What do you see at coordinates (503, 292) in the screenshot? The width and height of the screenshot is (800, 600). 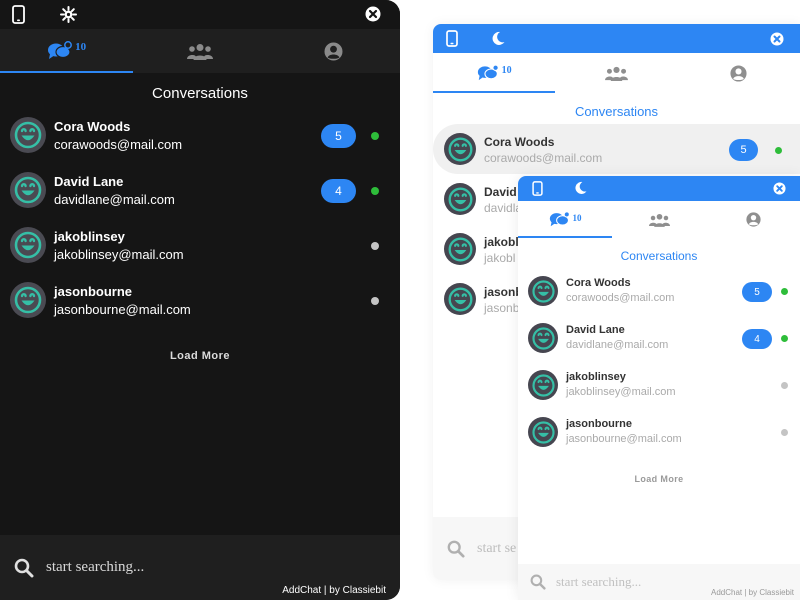 I see `contact-name: jasonb` at bounding box center [503, 292].